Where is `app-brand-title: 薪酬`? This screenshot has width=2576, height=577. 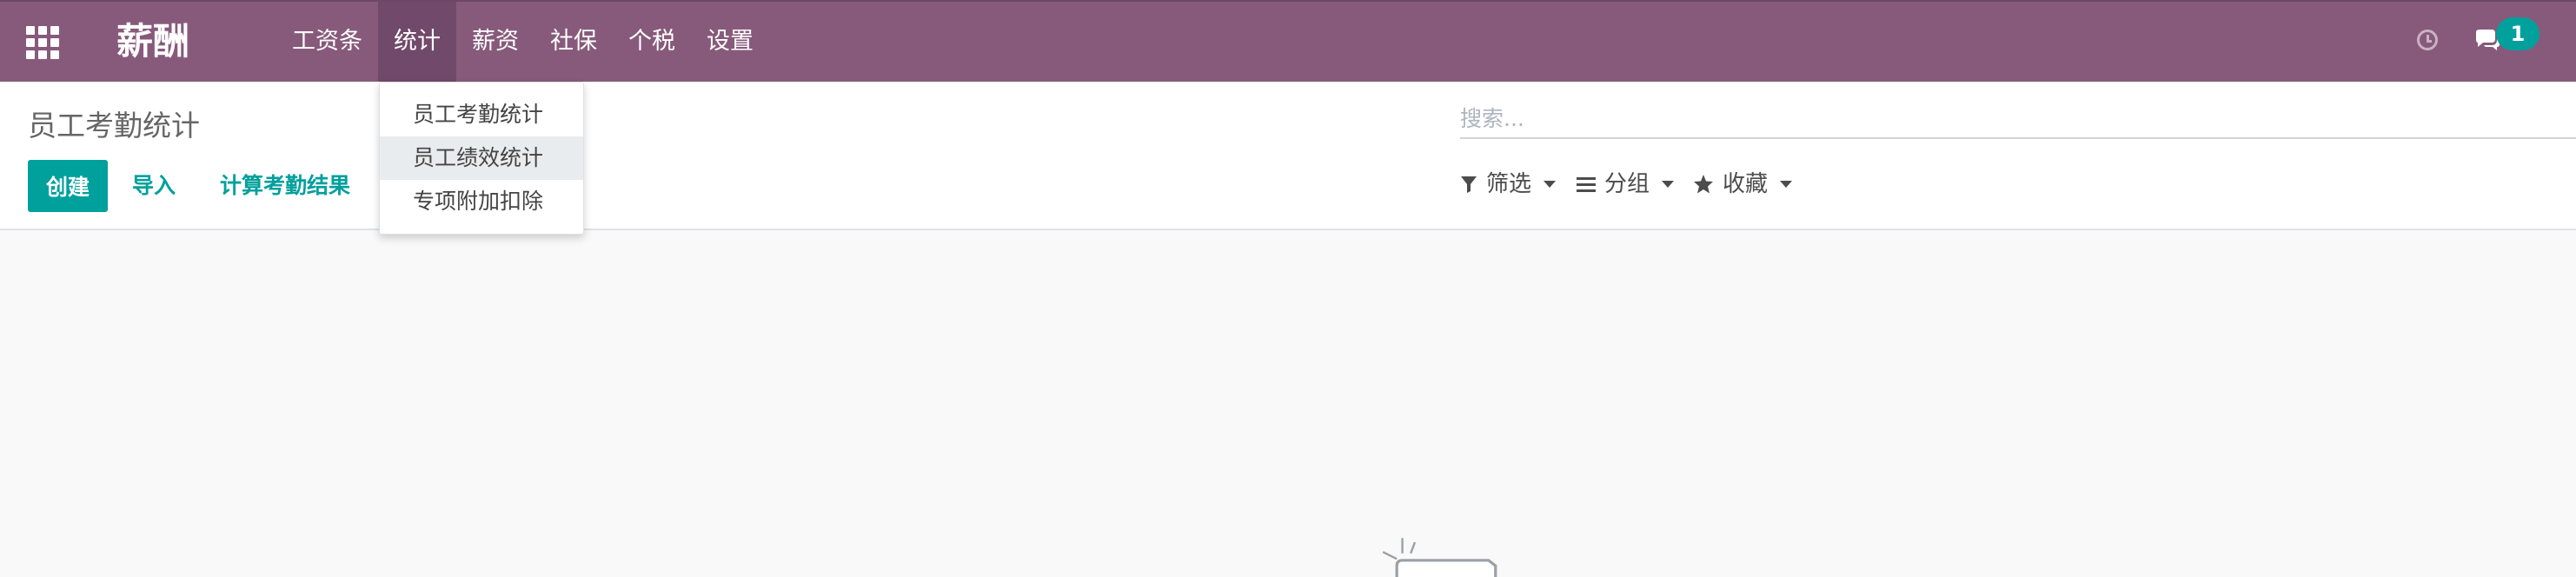
app-brand-title: 薪酬 is located at coordinates (153, 41).